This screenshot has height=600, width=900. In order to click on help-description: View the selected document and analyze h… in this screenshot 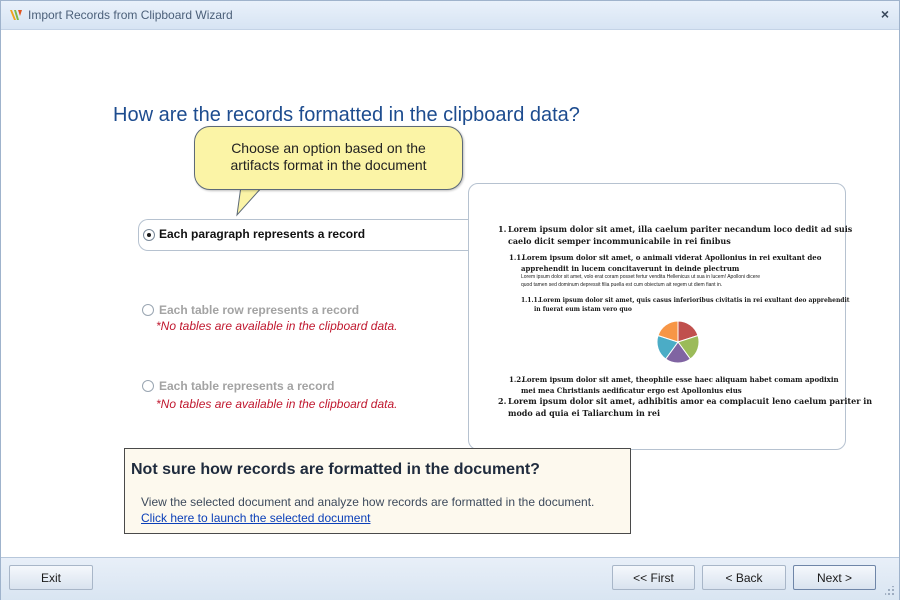, I will do `click(368, 502)`.